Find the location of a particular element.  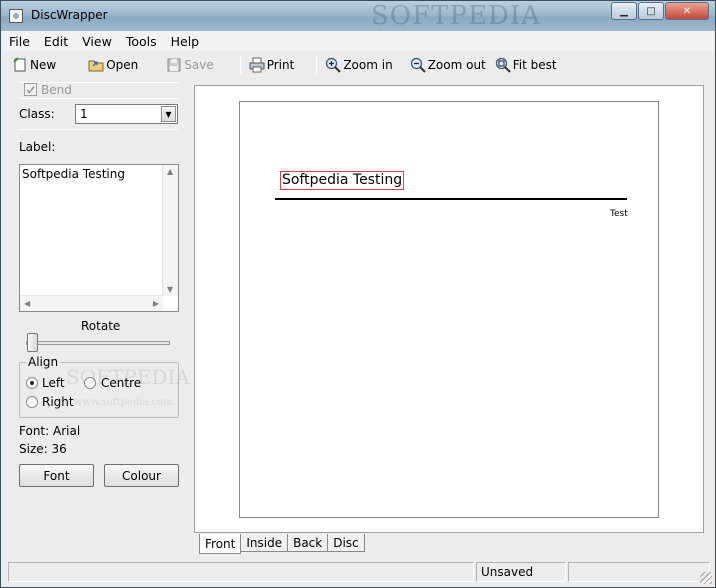

bend-label: Bend is located at coordinates (56, 90).